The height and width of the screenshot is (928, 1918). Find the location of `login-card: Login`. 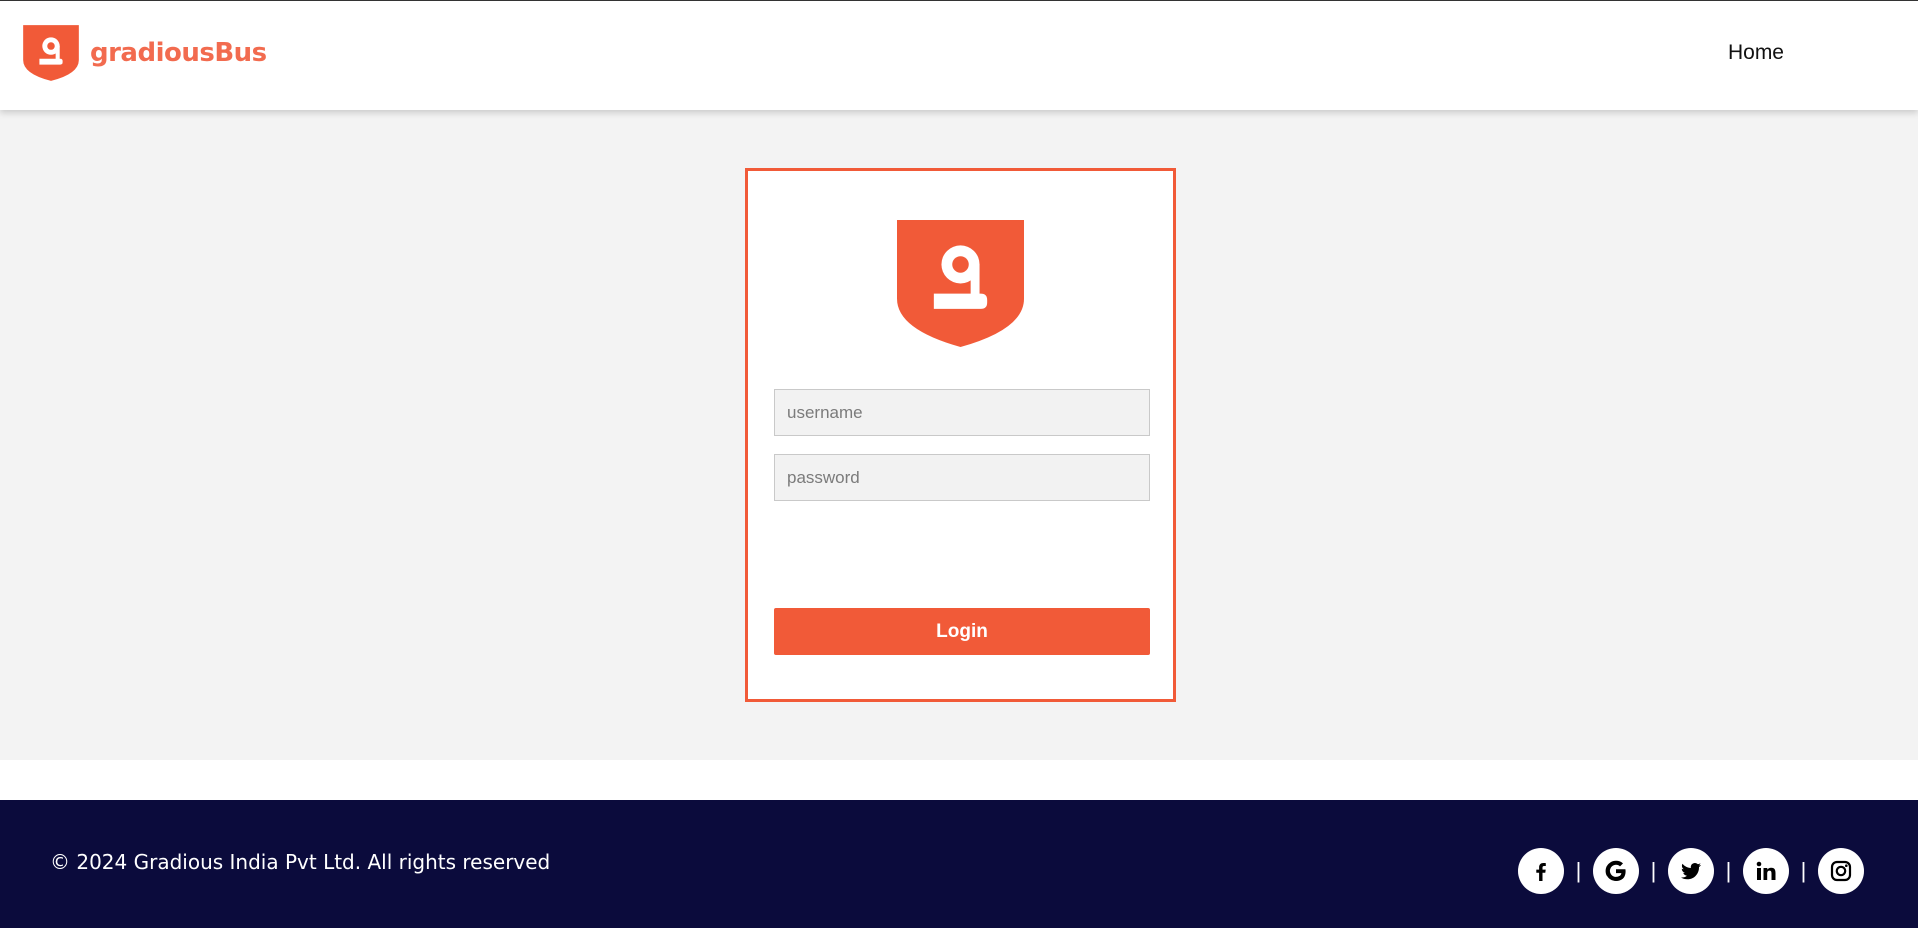

login-card: Login is located at coordinates (960, 435).